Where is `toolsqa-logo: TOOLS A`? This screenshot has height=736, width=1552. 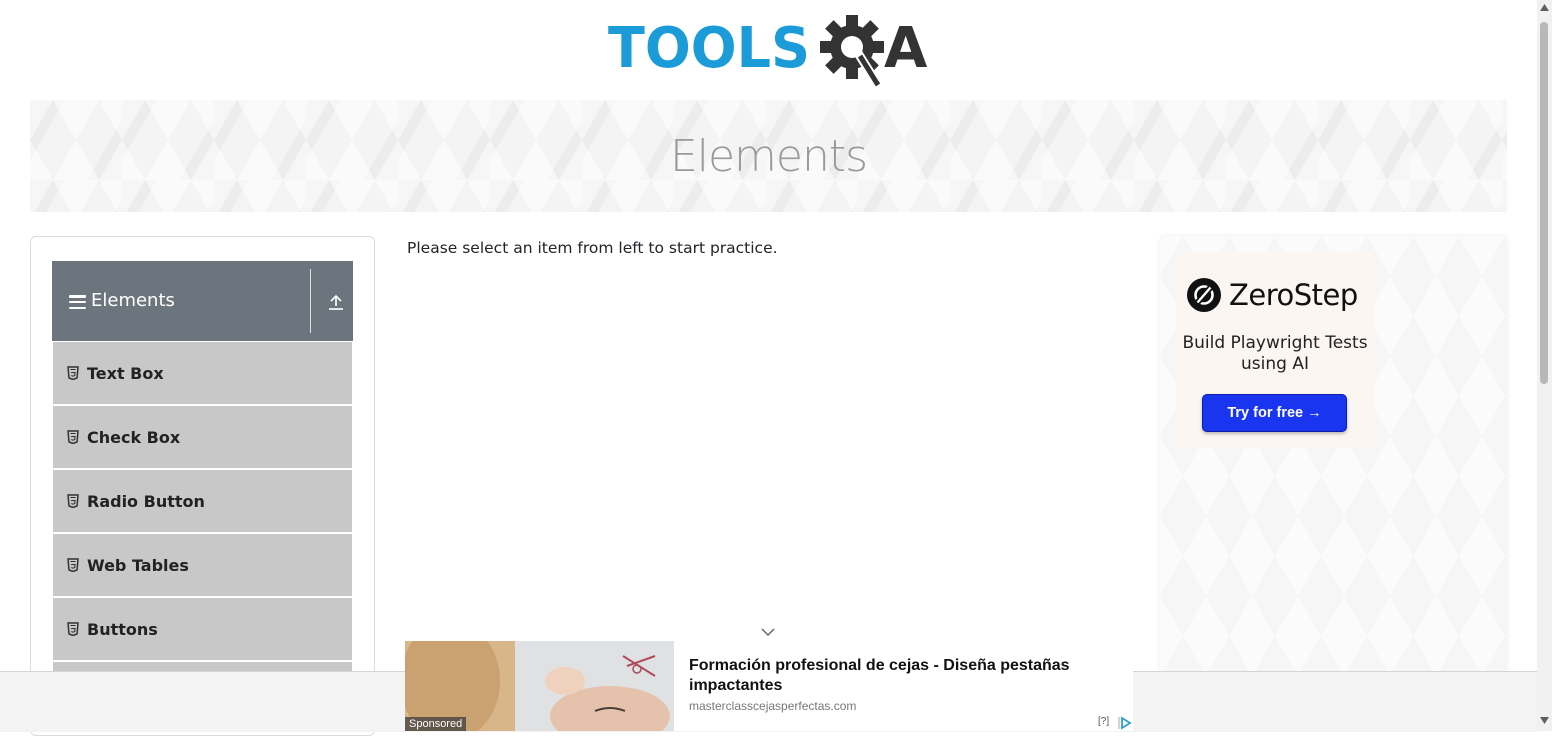
toolsqa-logo: TOOLS A is located at coordinates (771, 53).